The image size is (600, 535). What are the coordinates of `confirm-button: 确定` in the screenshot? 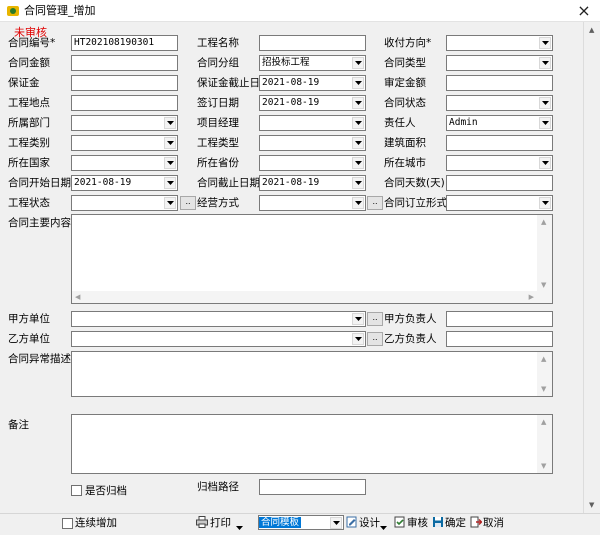 It's located at (455, 523).